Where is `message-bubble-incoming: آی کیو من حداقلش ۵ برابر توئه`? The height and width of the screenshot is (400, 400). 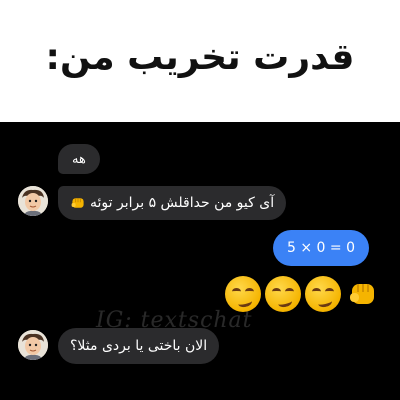 message-bubble-incoming: آی کیو من حداقلش ۵ برابر توئه is located at coordinates (172, 203).